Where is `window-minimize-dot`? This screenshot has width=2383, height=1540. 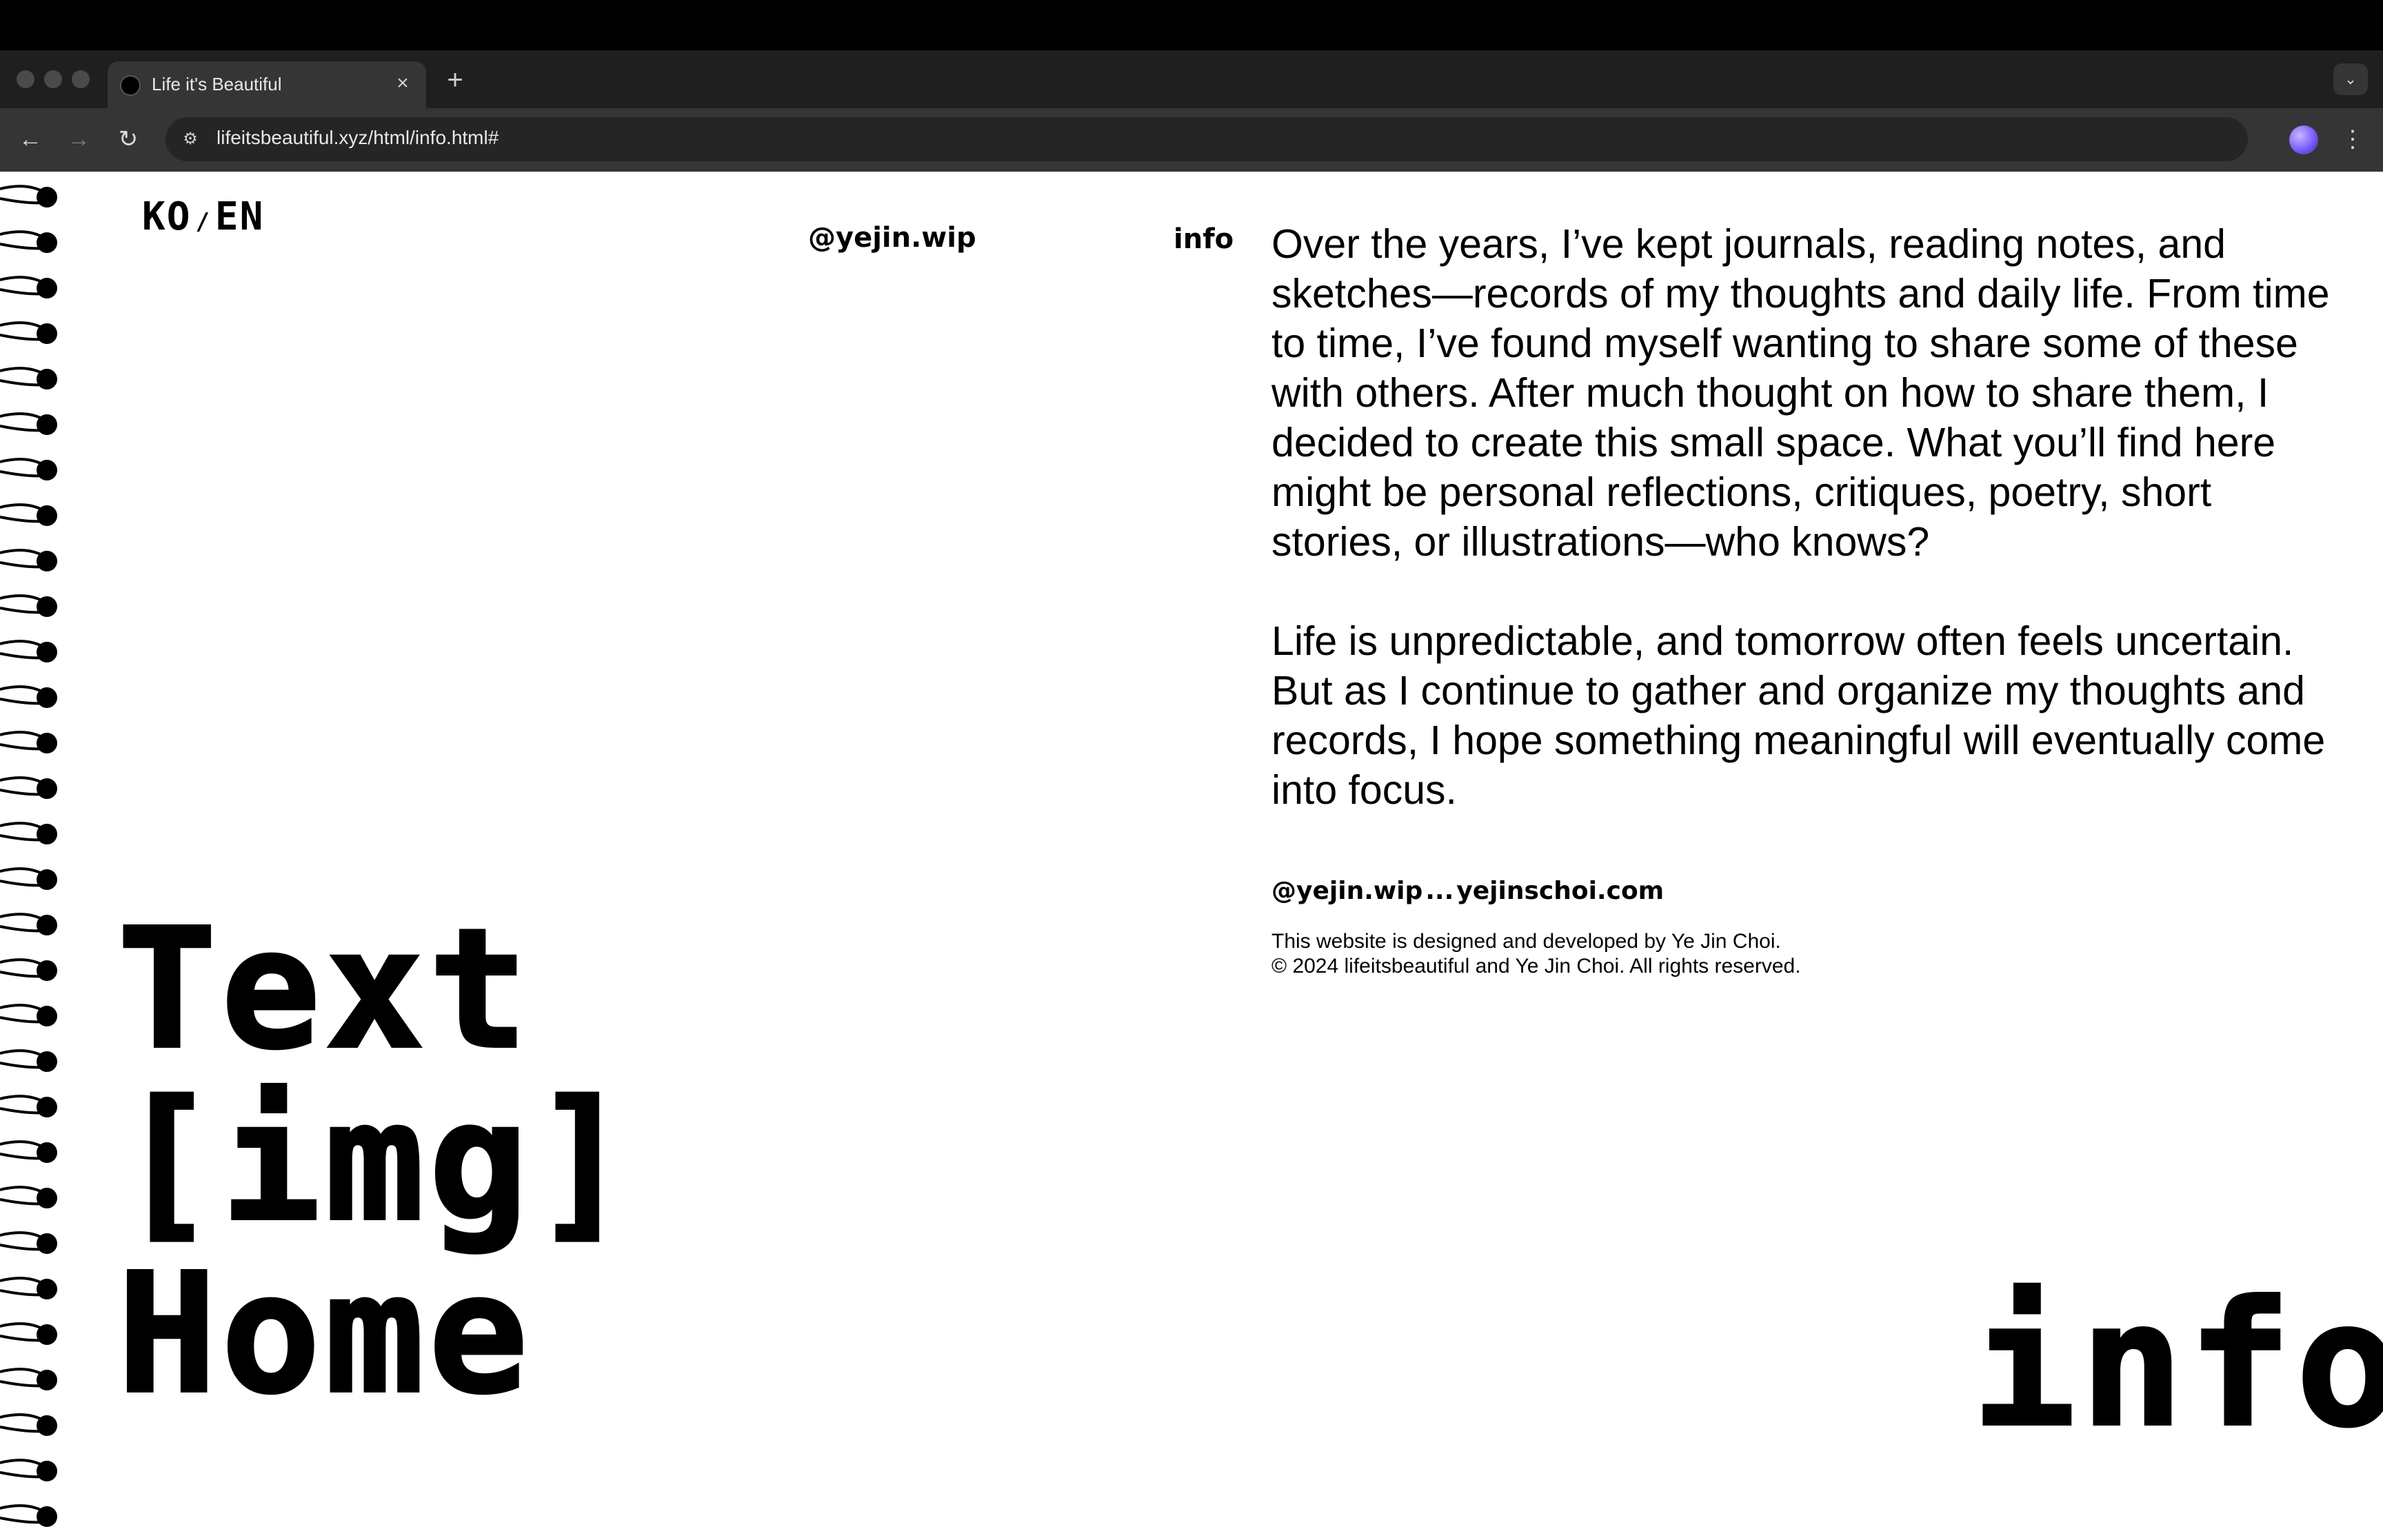
window-minimize-dot is located at coordinates (53, 79).